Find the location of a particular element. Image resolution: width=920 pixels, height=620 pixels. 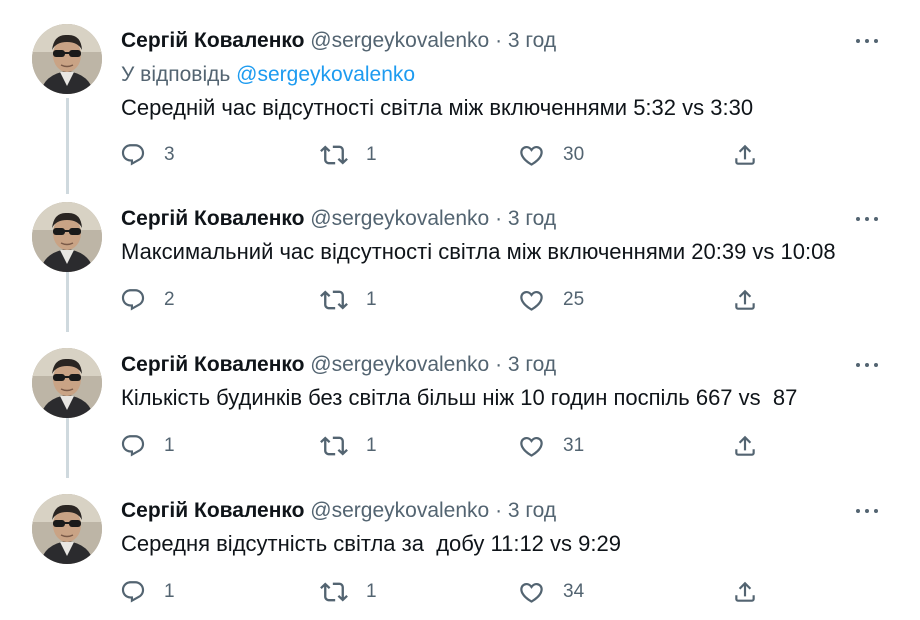

reply-button: 2 is located at coordinates (147, 300).